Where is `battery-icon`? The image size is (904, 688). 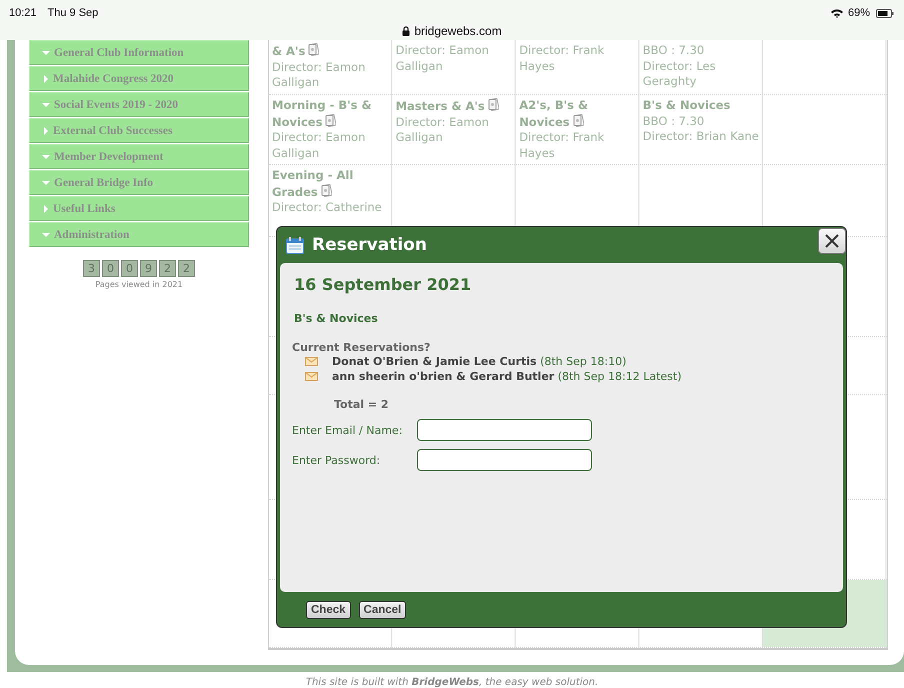 battery-icon is located at coordinates (885, 13).